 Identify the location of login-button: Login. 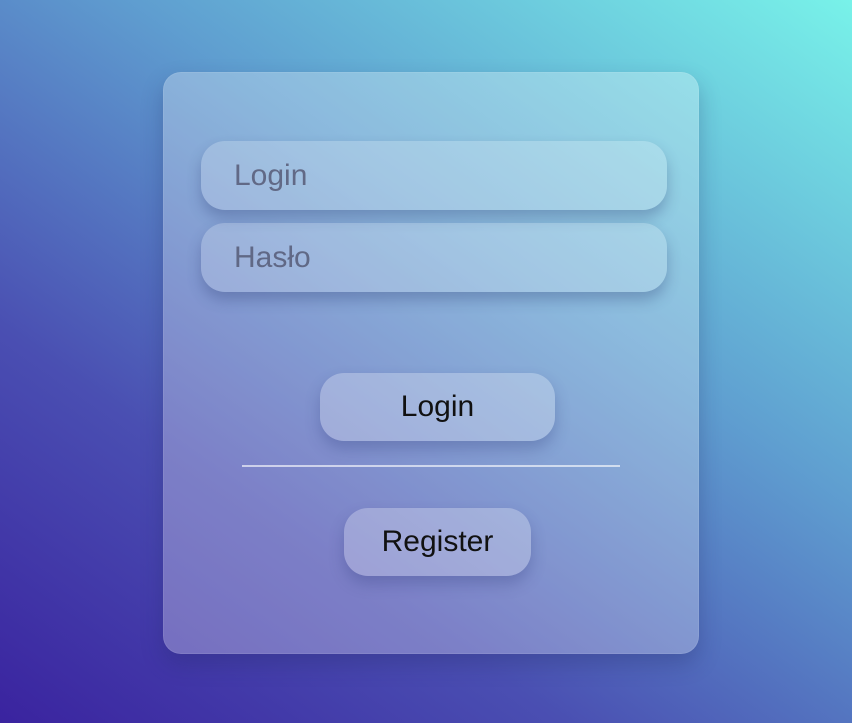
(437, 407).